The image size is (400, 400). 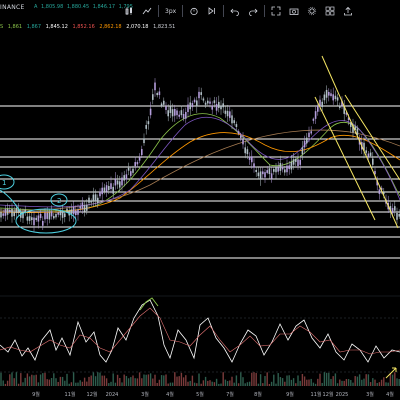 I want to click on drawn-annotations, so click(x=38, y=204).